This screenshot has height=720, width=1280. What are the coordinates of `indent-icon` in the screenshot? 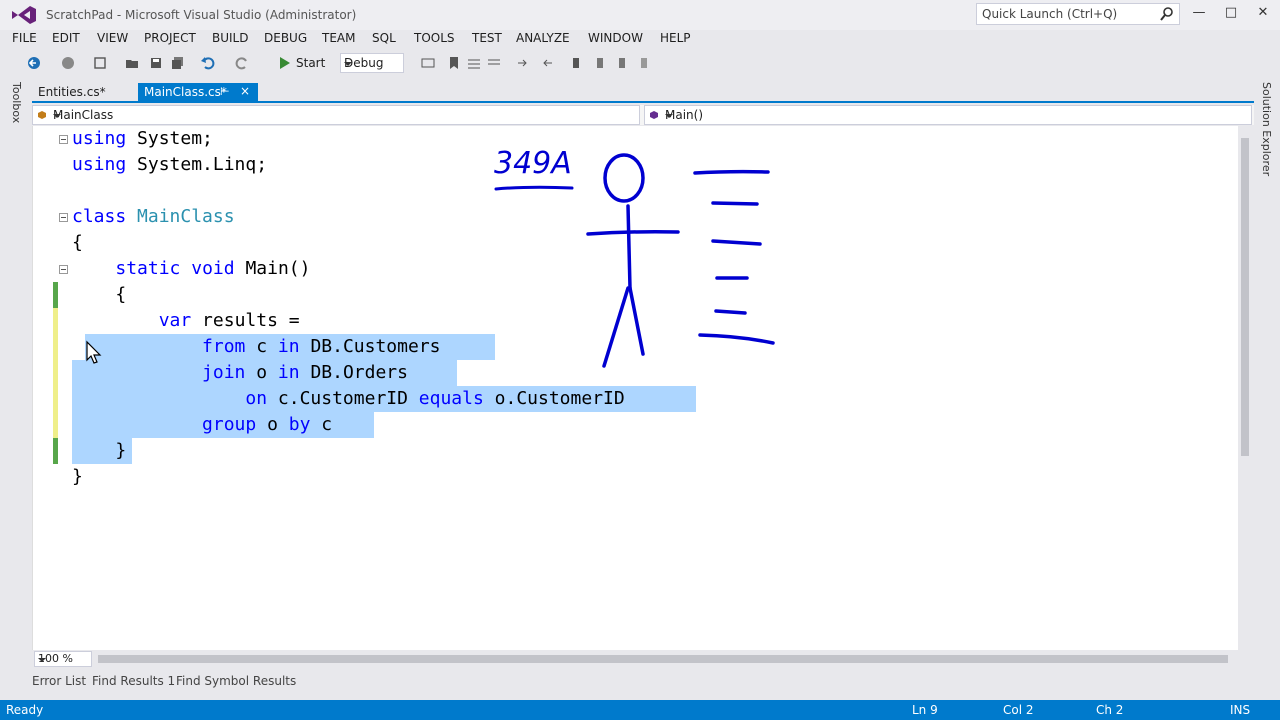 It's located at (524, 63).